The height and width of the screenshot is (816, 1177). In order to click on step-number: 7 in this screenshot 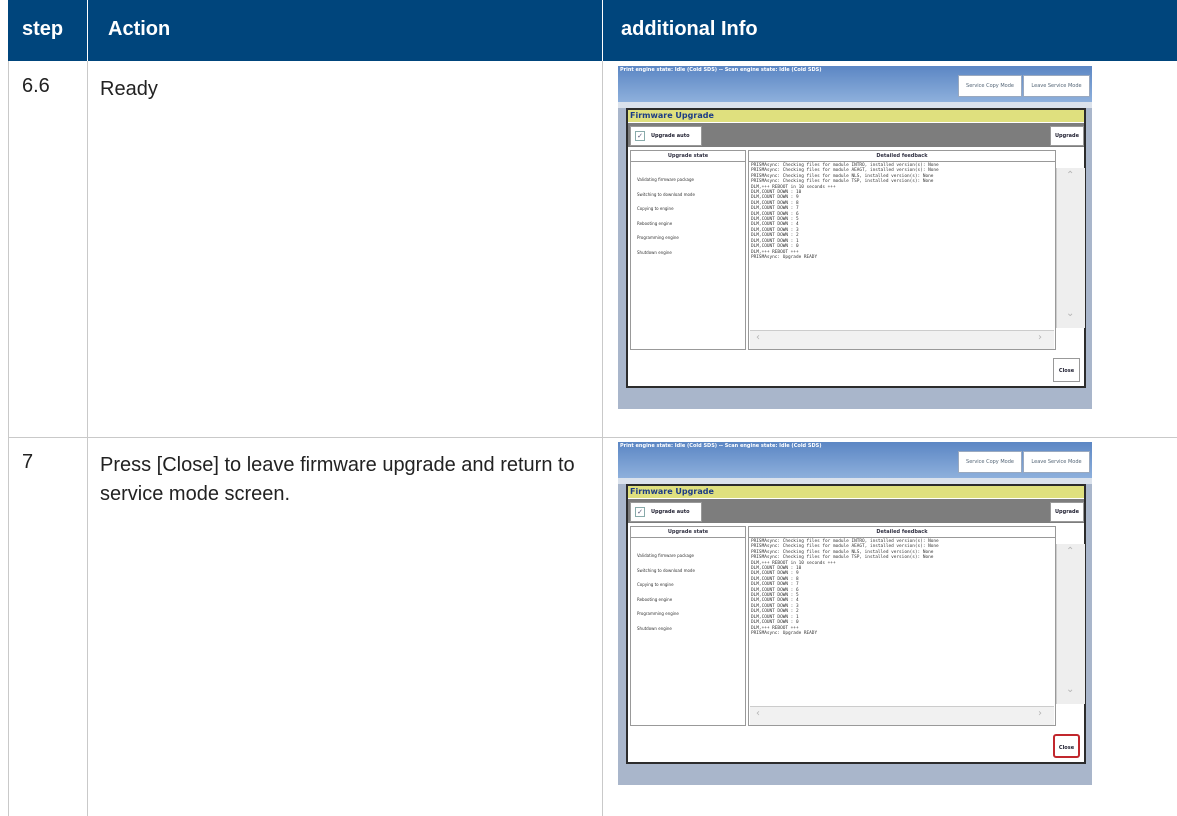, I will do `click(28, 462)`.